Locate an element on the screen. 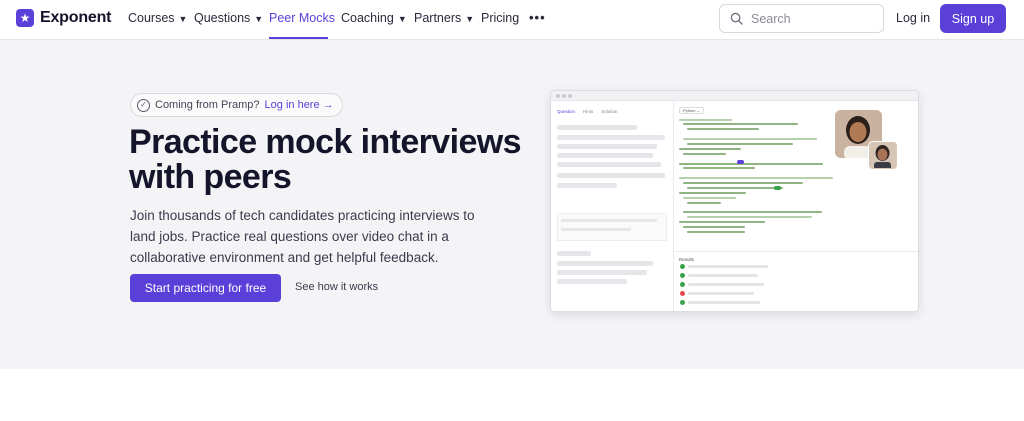 Image resolution: width=1024 pixels, height=421 pixels. brand-name: Exponent is located at coordinates (76, 17).